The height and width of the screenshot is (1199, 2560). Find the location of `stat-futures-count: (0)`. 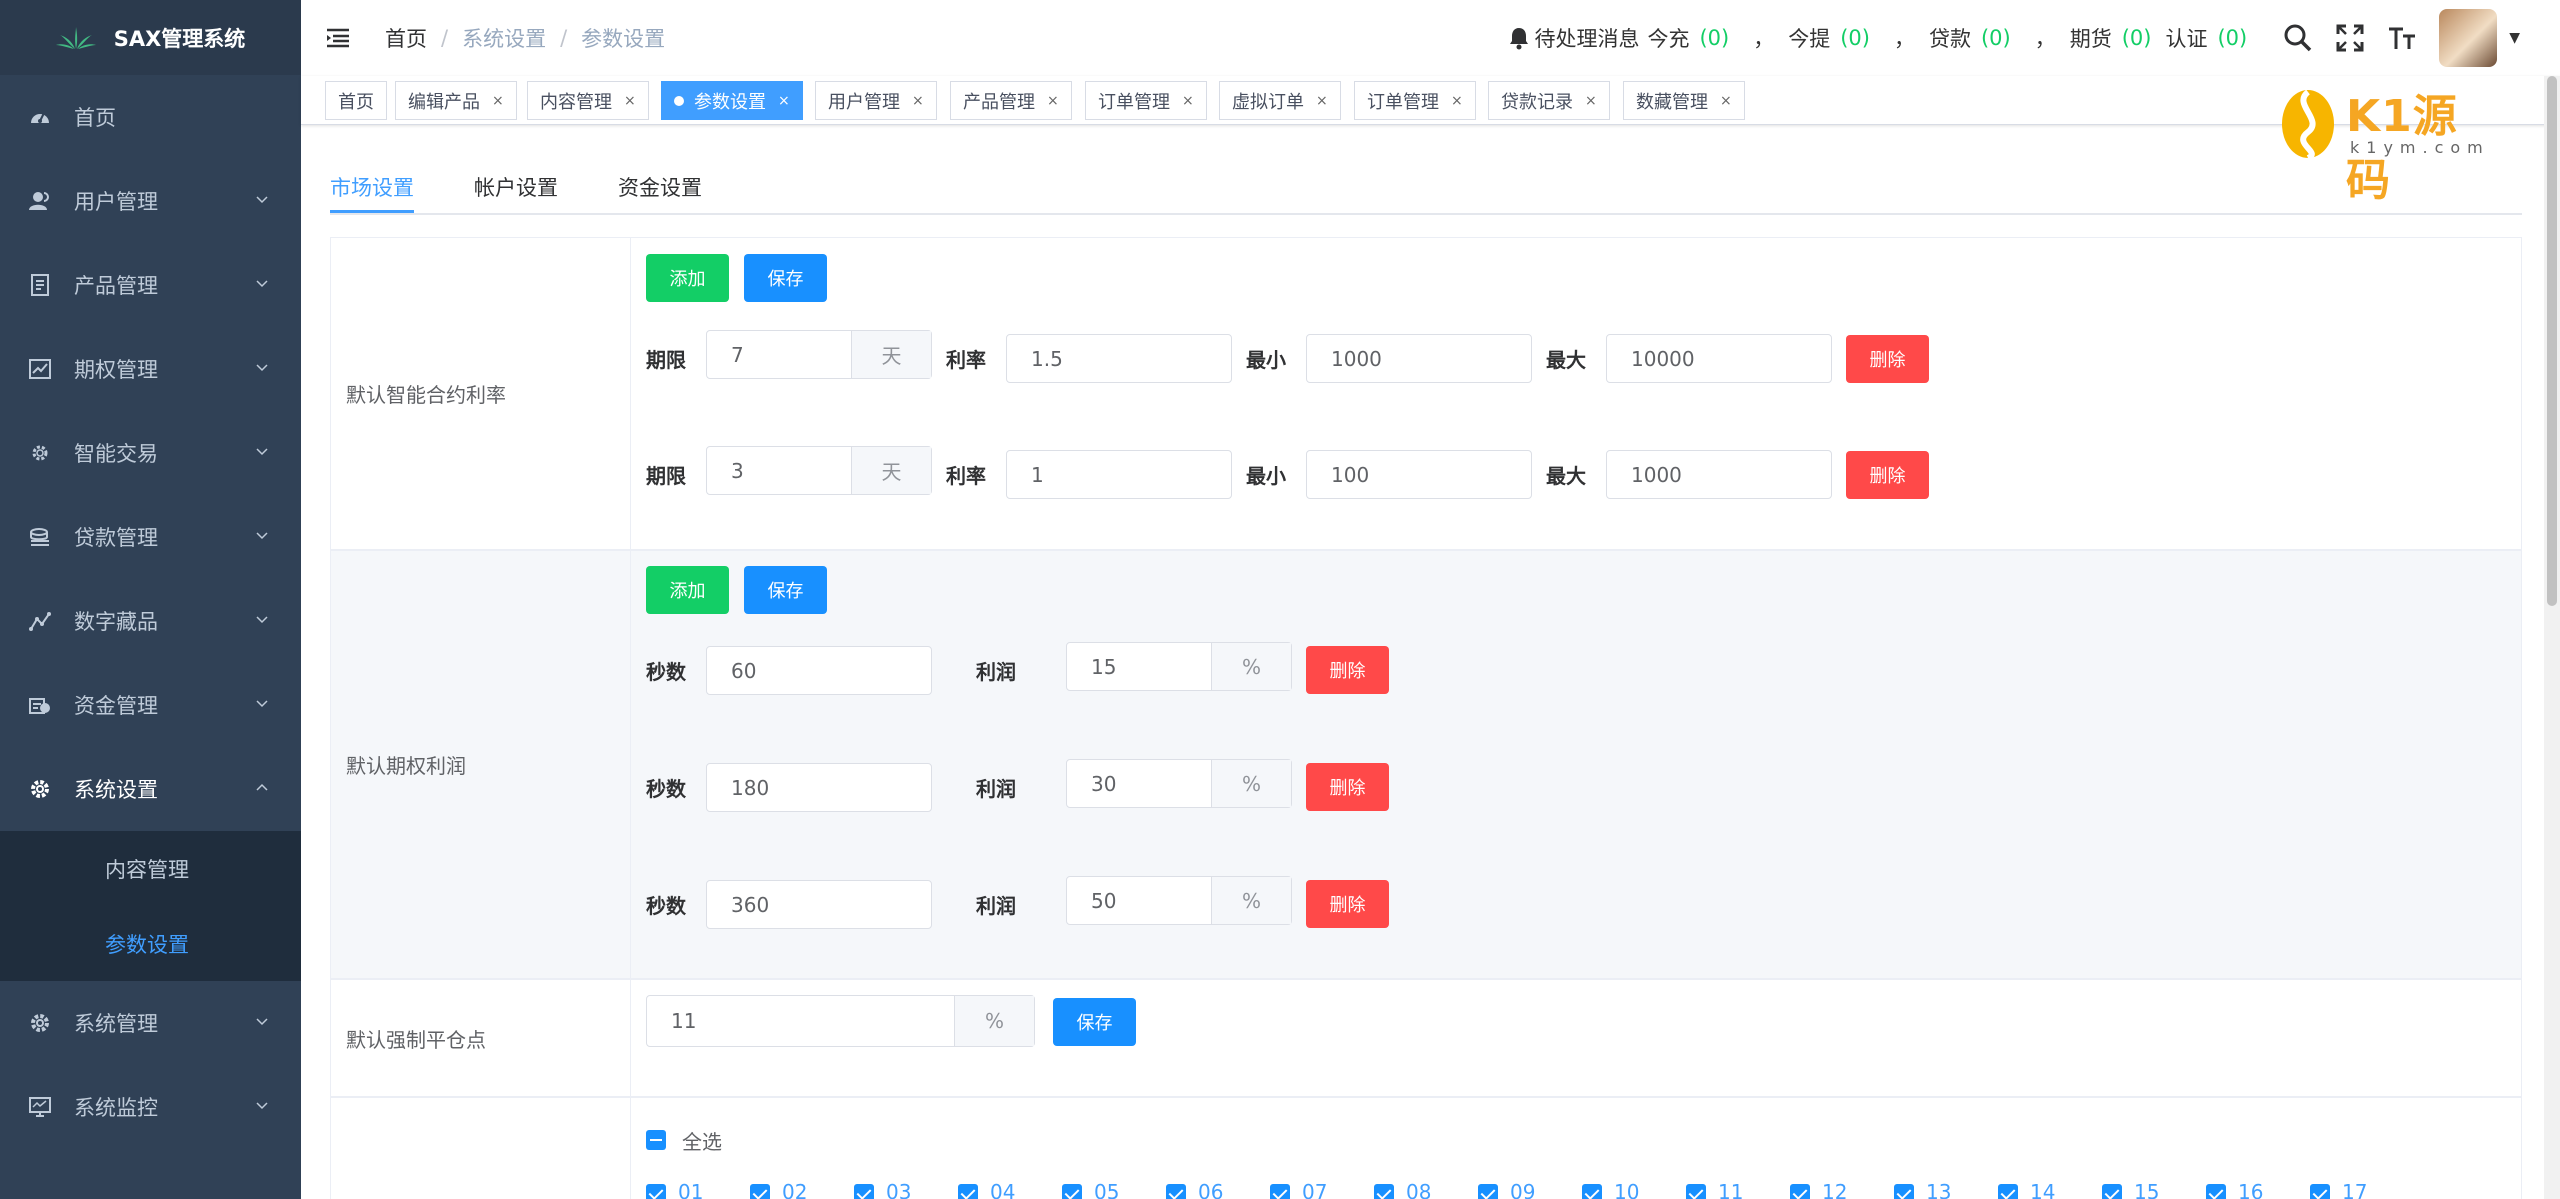

stat-futures-count: (0) is located at coordinates (2137, 38).